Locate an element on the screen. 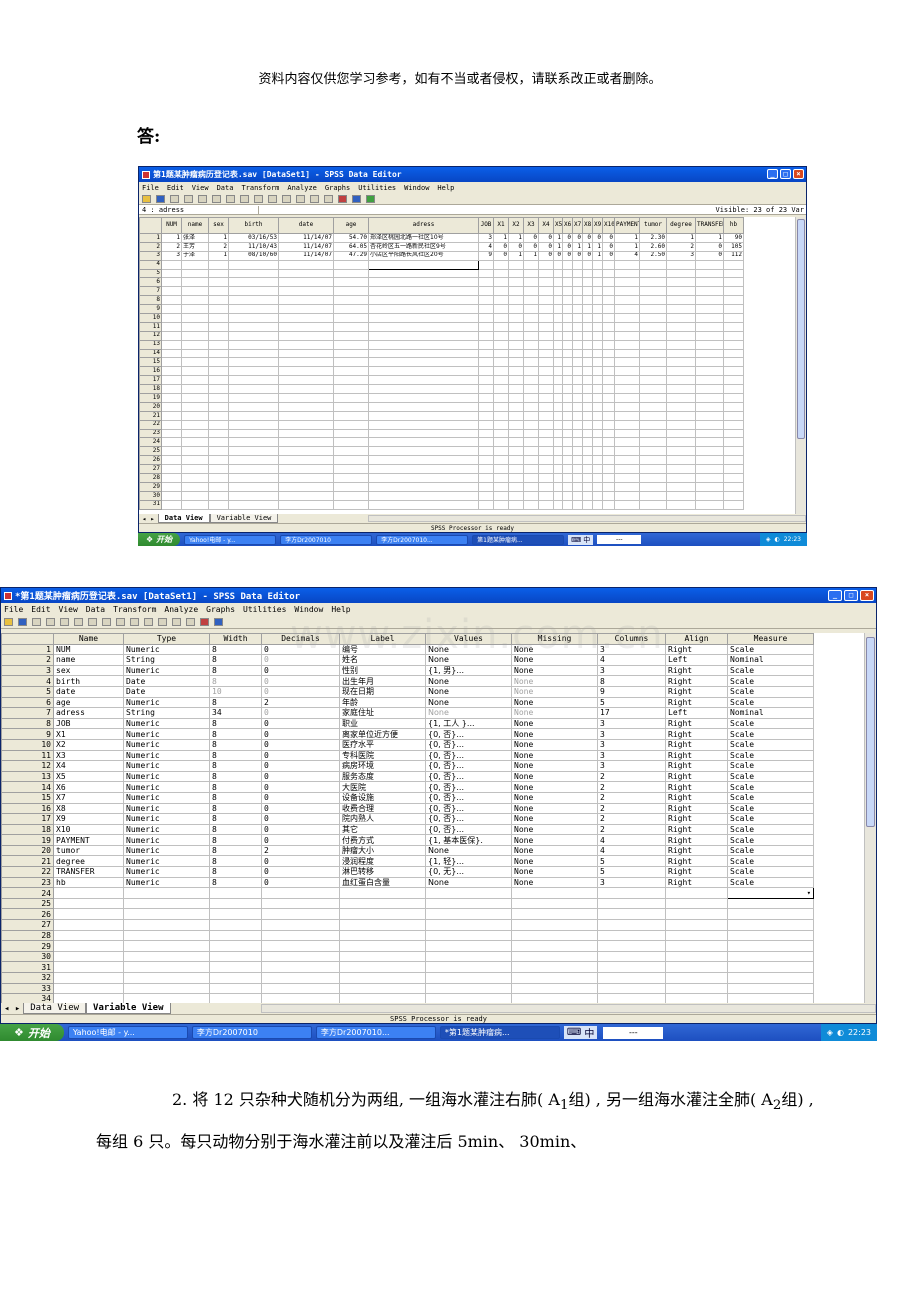 The width and height of the screenshot is (920, 1302). data-cell: 64.05 is located at coordinates (351, 246).